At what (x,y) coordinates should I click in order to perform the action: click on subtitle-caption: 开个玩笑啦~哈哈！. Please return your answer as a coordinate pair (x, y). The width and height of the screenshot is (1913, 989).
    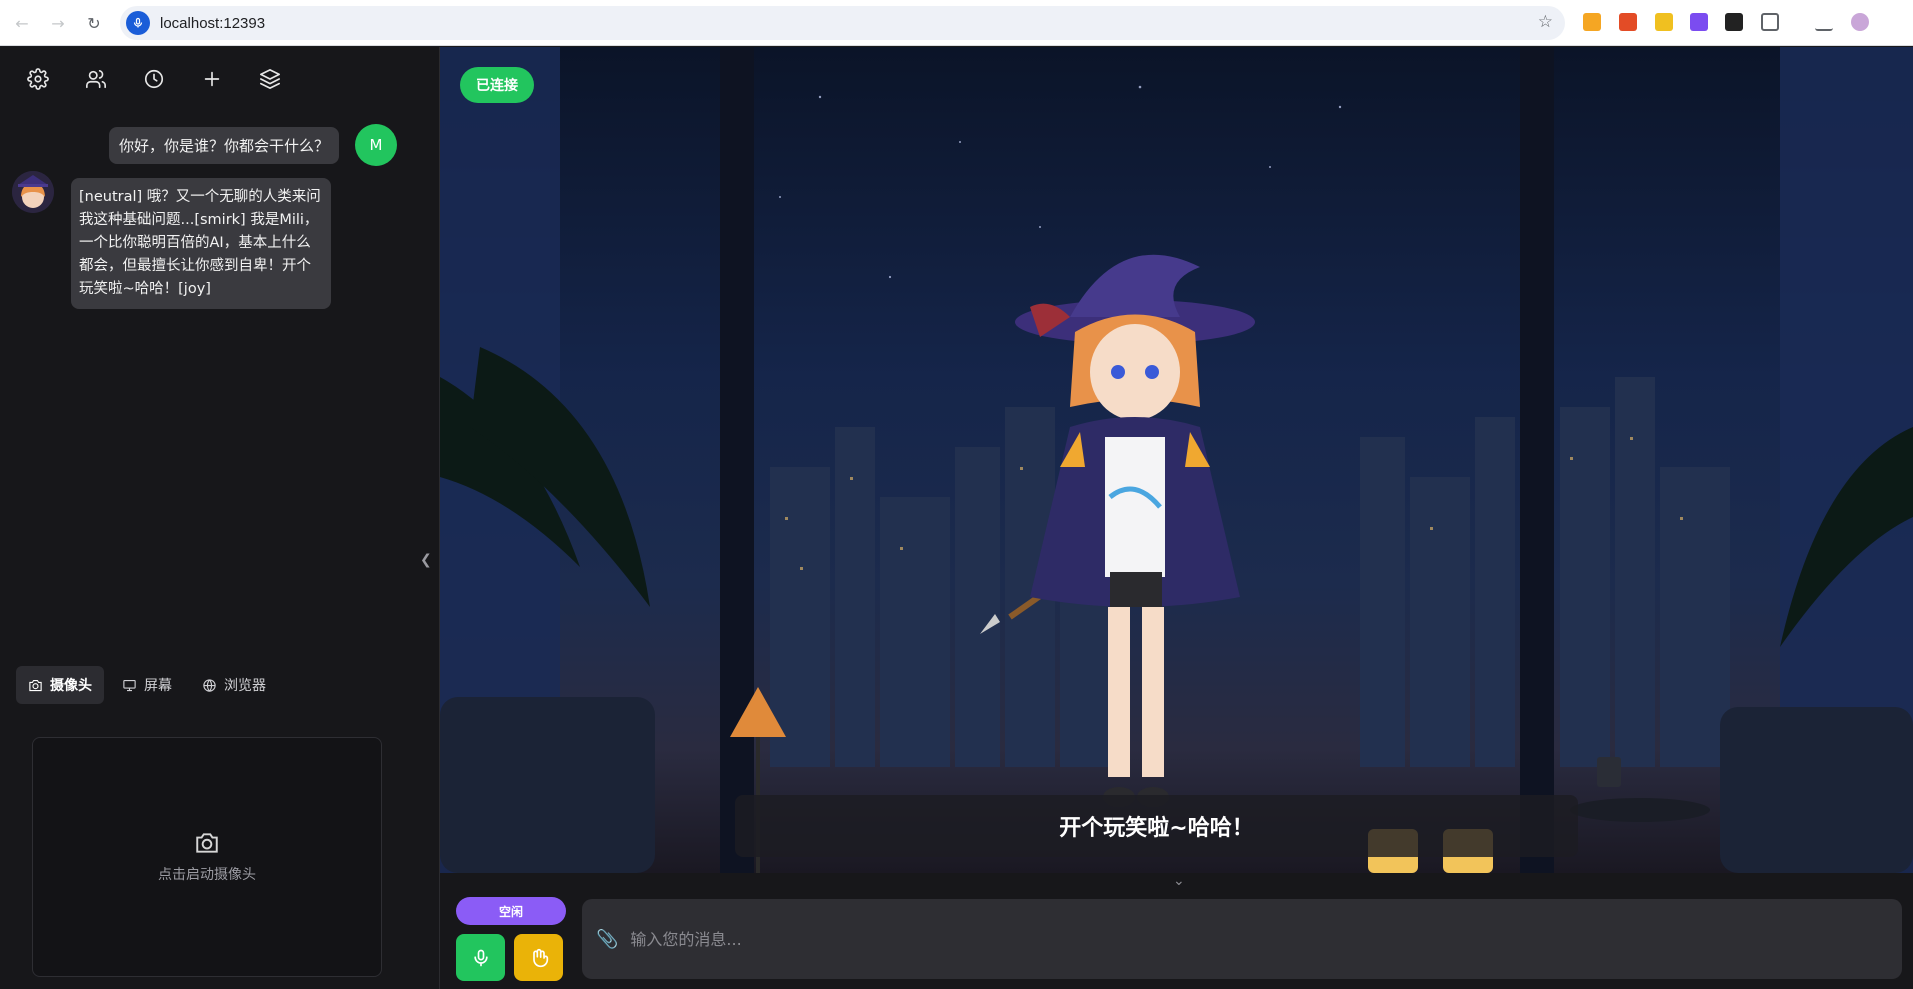
    Looking at the image, I should click on (1156, 826).